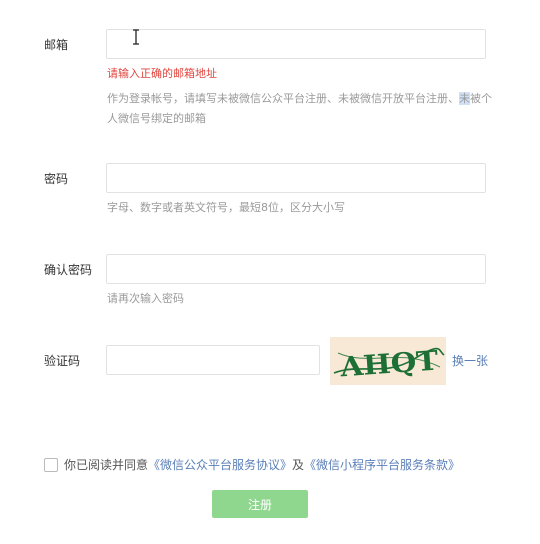 This screenshot has width=540, height=544. I want to click on email-hint-text: 作为登录帐号，请填写未被微信公众平台注册、未被微信开放平台注, so click(272, 98).